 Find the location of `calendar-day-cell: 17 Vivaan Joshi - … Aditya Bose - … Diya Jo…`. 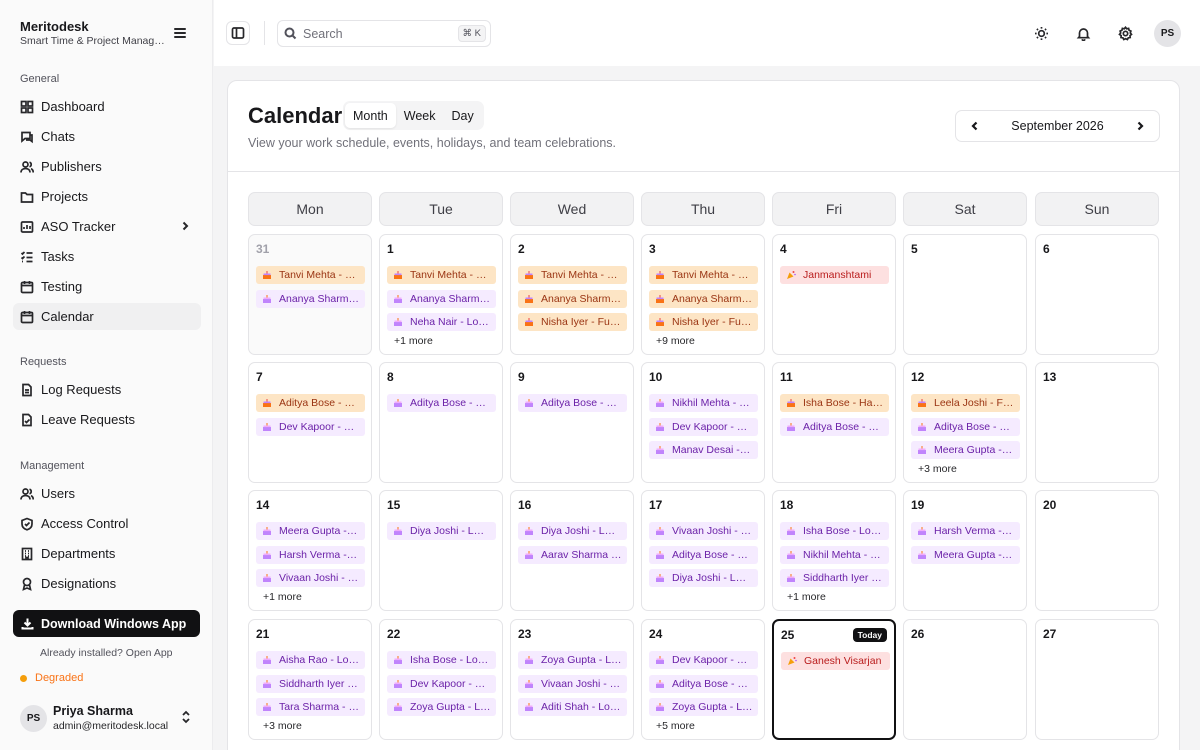

calendar-day-cell: 17 Vivaan Joshi - … Aditya Bose - … Diya Jo… is located at coordinates (703, 550).